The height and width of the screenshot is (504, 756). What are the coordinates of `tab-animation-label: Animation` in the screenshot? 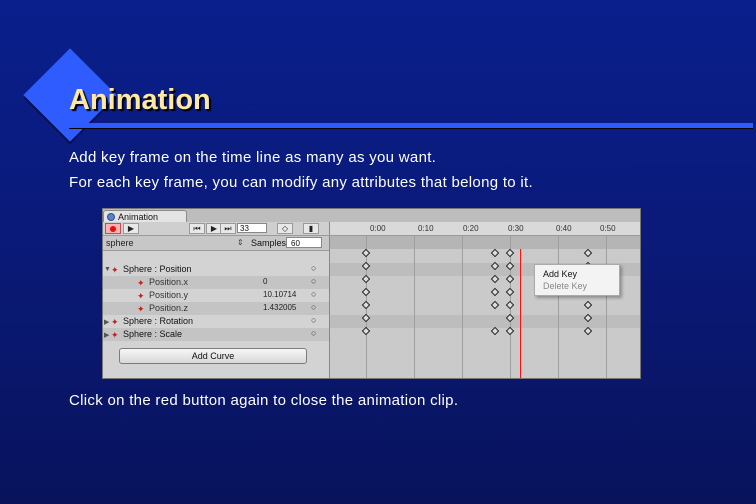 It's located at (138, 216).